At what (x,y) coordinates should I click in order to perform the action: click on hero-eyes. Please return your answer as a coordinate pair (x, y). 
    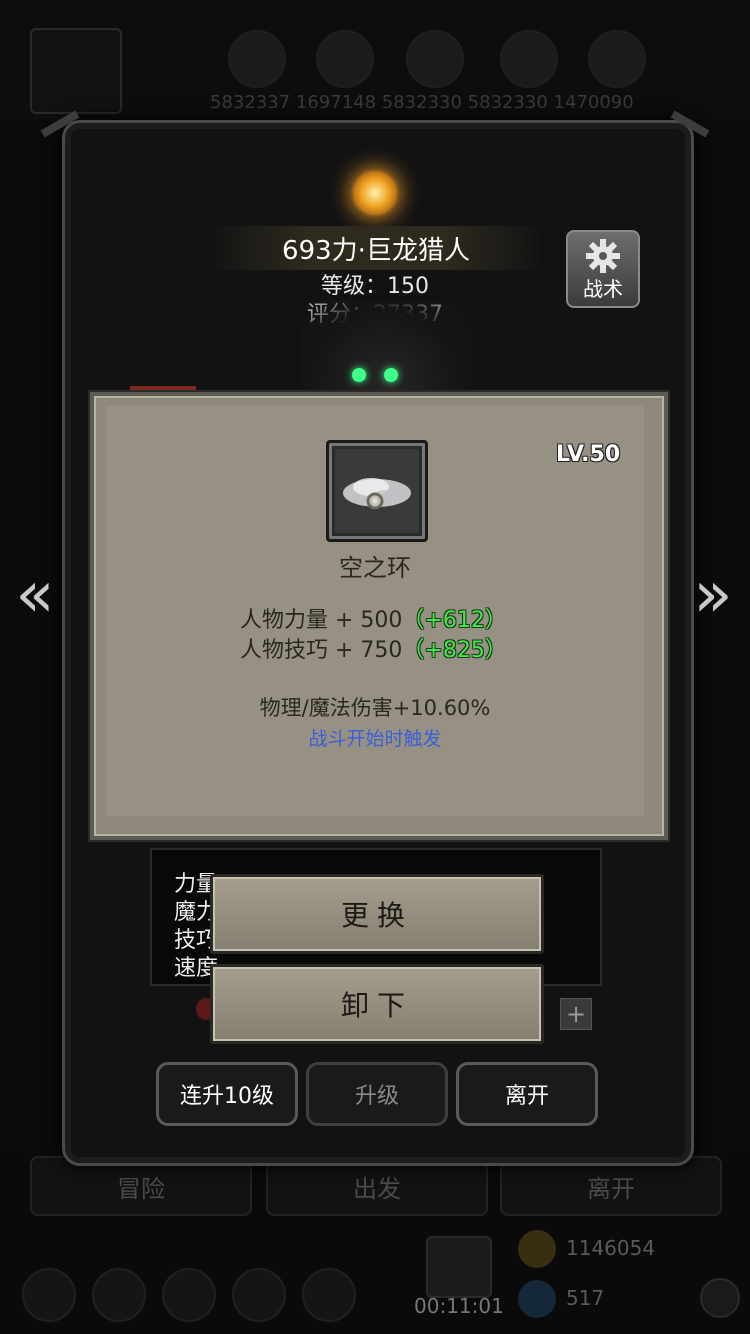
    Looking at the image, I should click on (375, 375).